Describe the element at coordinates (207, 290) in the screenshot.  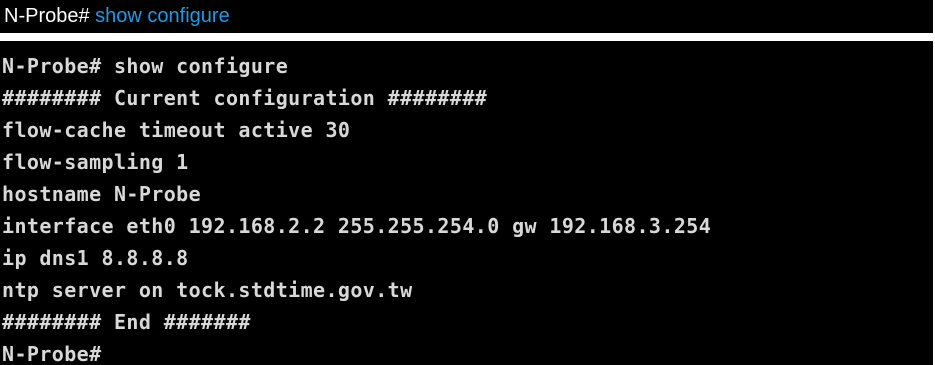
I see `terminal-line-ntp: ntp server on tock.stdtime.gov.tw` at that location.